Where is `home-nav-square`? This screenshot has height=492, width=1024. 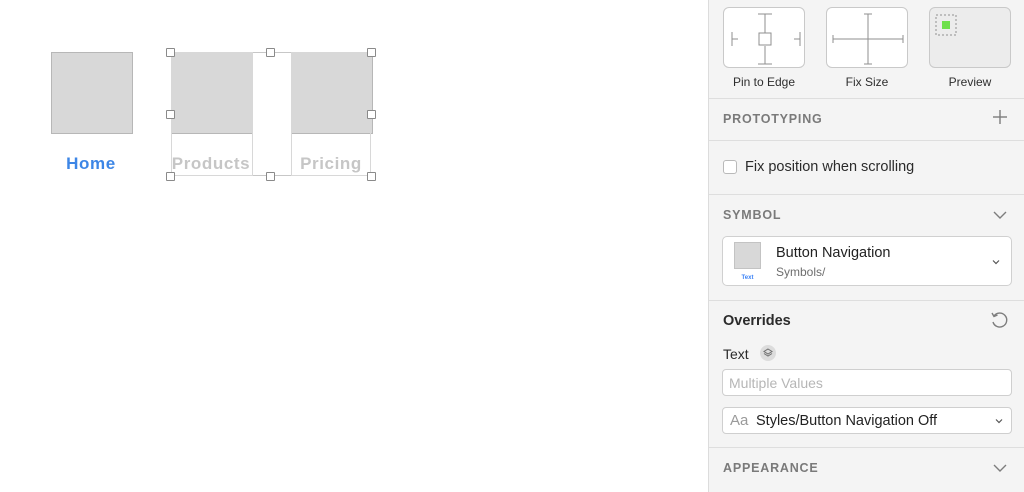
home-nav-square is located at coordinates (92, 93).